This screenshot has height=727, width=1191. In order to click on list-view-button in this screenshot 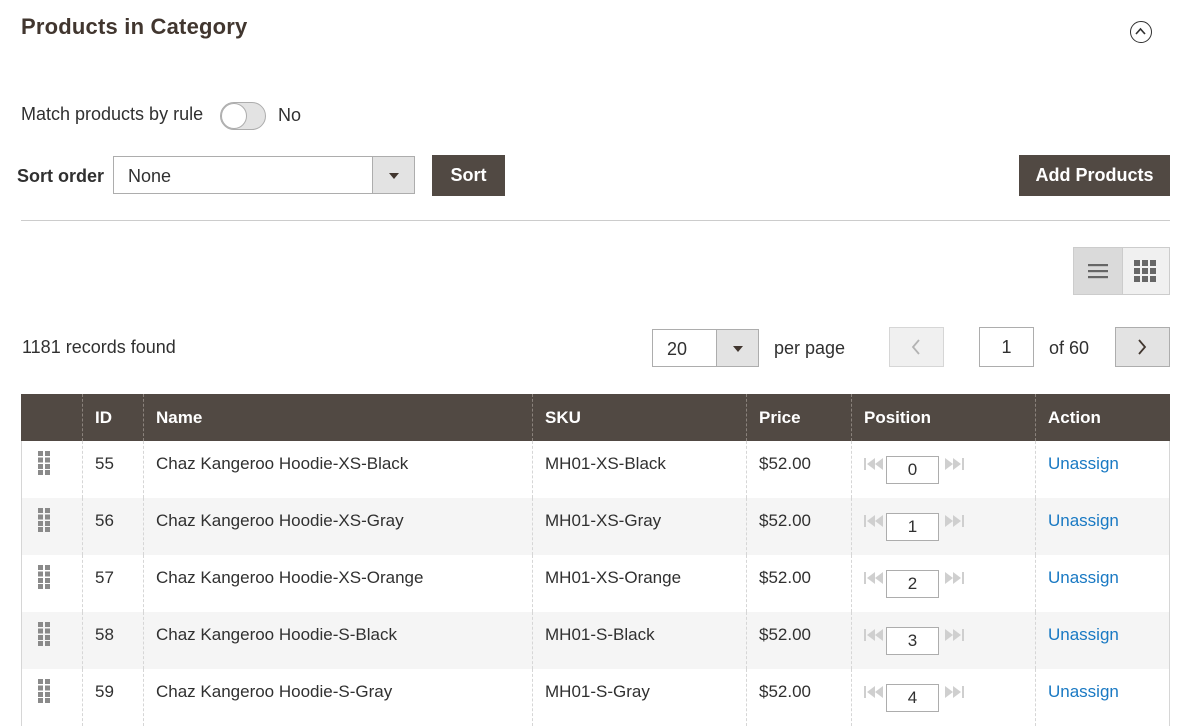, I will do `click(1098, 271)`.